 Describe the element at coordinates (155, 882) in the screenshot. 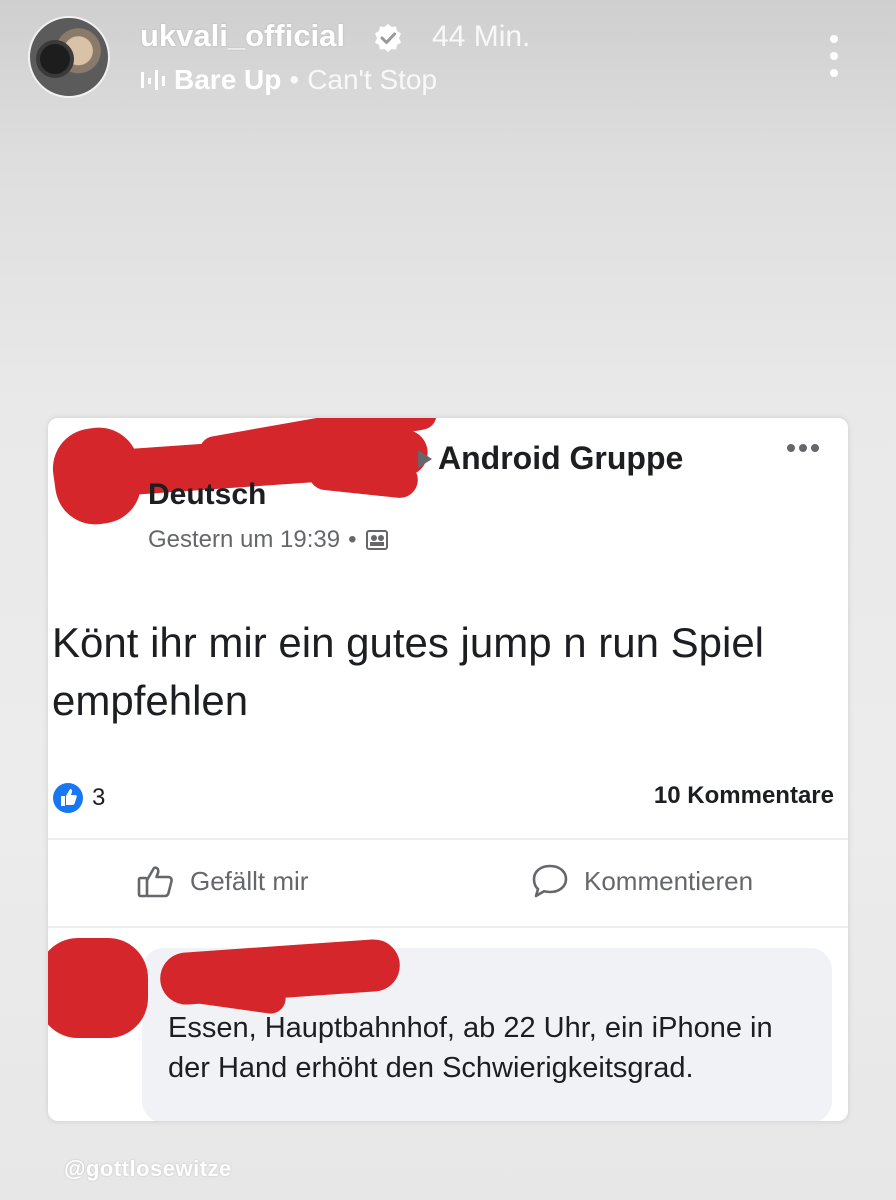

I see `thumbs-up-icon` at that location.